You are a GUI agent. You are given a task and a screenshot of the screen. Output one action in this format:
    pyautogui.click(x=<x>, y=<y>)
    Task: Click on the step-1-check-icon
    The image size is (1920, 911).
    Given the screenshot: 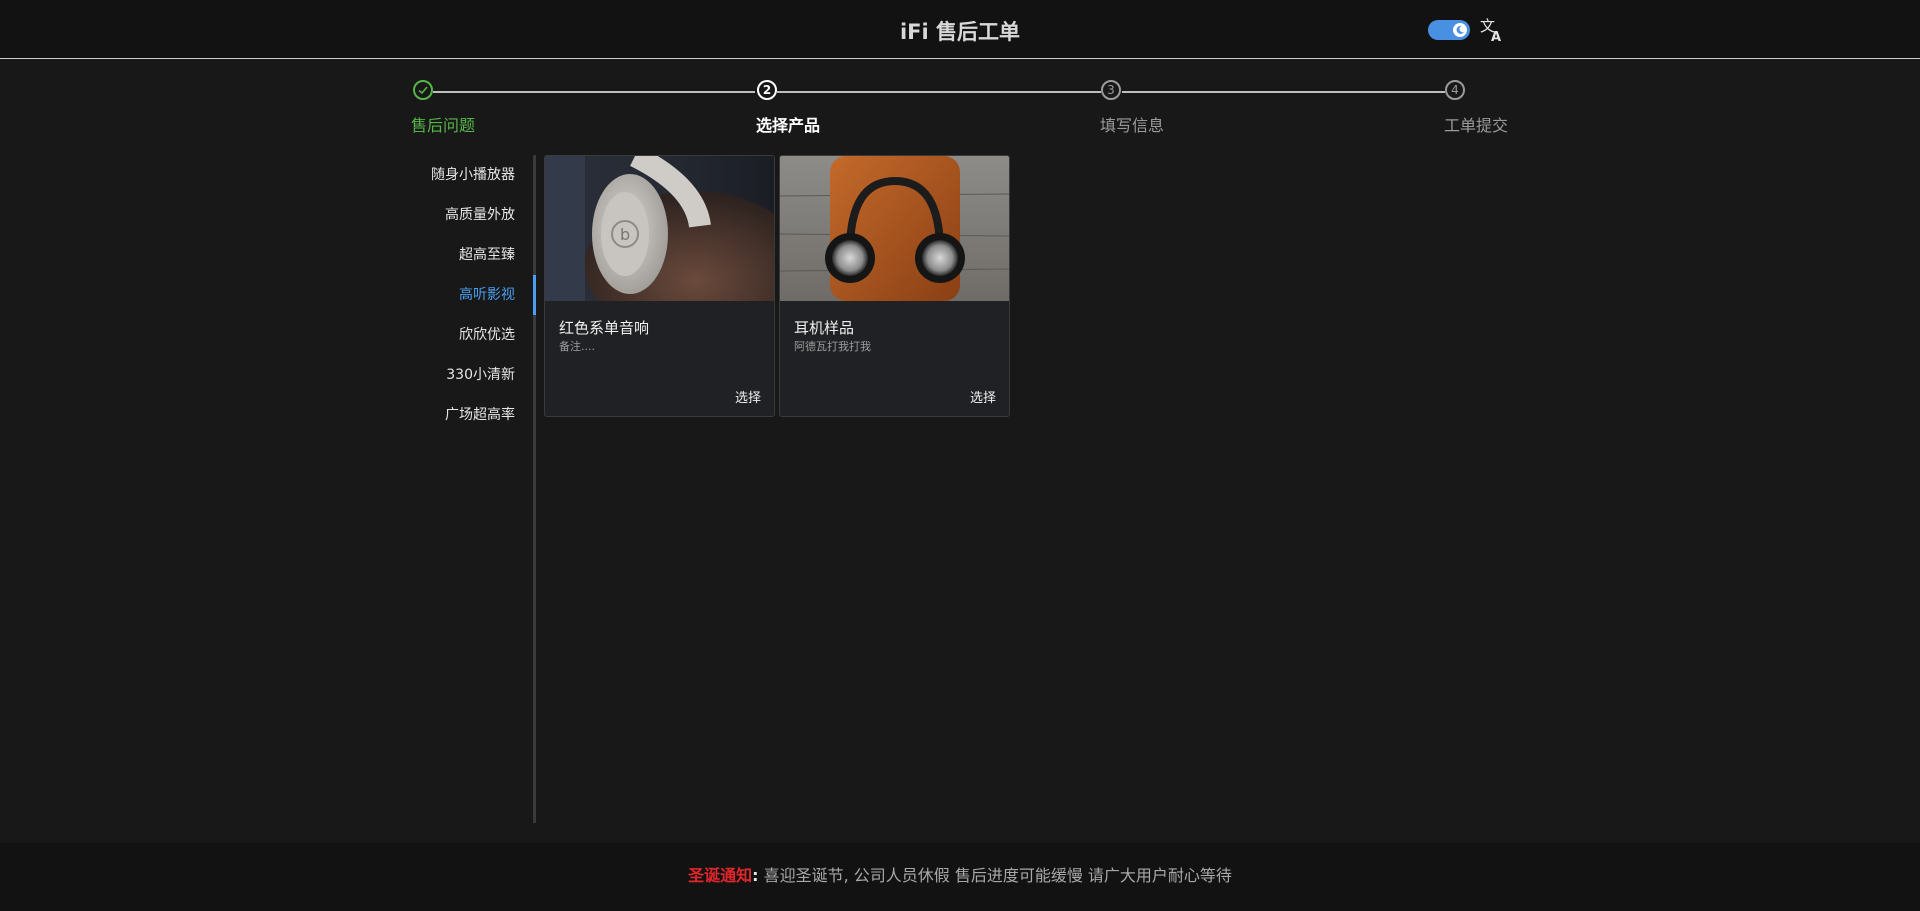 What is the action you would take?
    pyautogui.click(x=423, y=90)
    